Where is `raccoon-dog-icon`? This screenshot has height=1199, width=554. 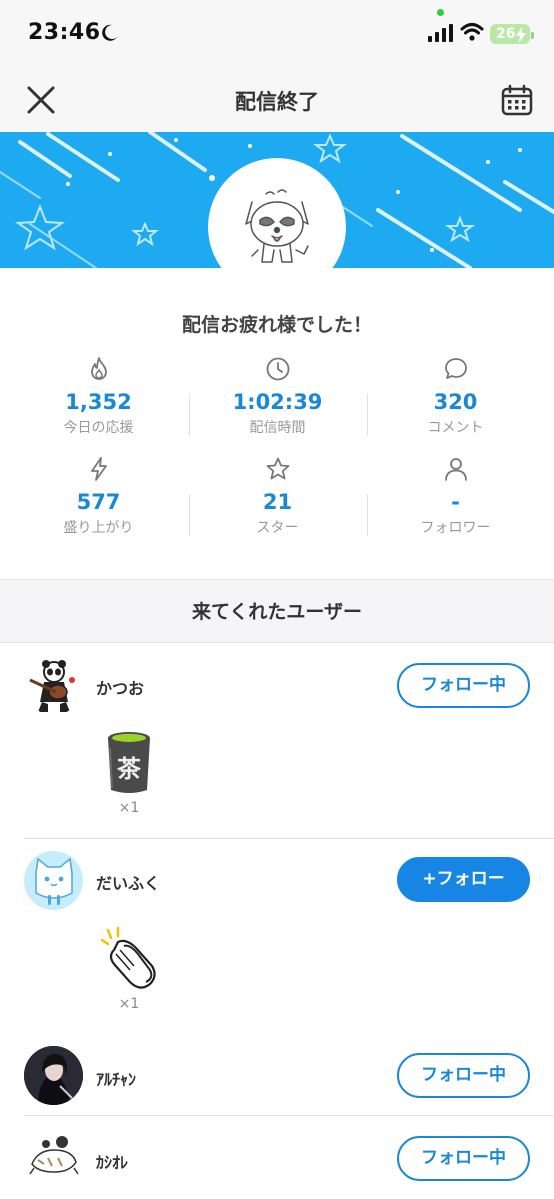 raccoon-dog-icon is located at coordinates (277, 226).